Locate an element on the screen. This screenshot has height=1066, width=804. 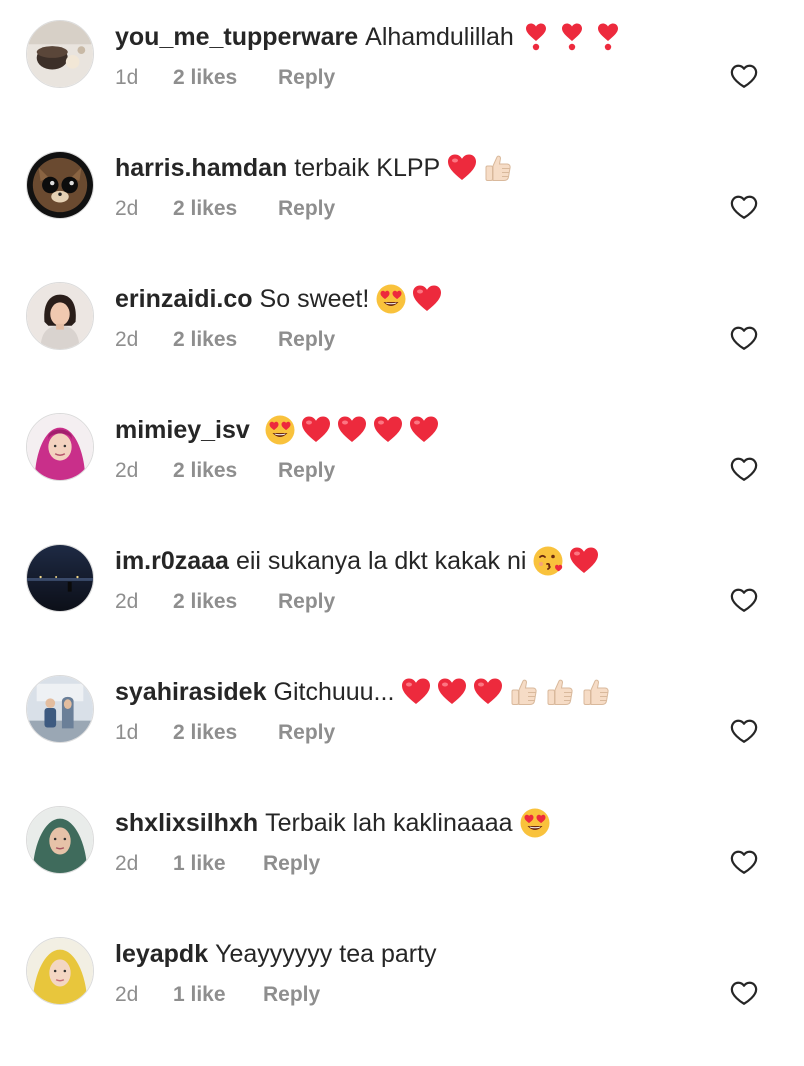
family-avatar is located at coordinates (60, 709).